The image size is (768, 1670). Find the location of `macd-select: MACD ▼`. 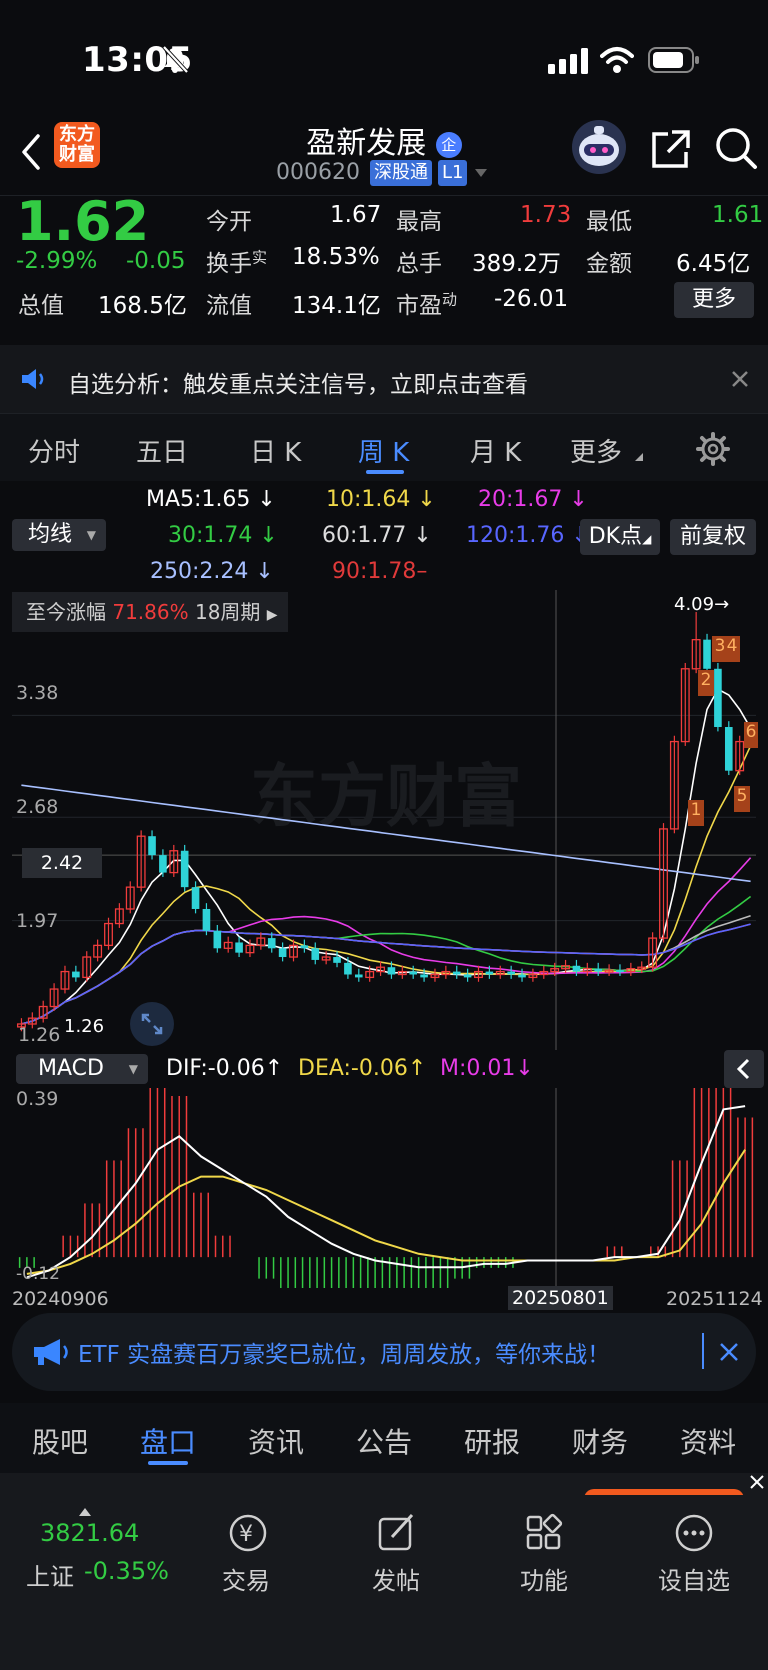

macd-select: MACD ▼ is located at coordinates (82, 1069).